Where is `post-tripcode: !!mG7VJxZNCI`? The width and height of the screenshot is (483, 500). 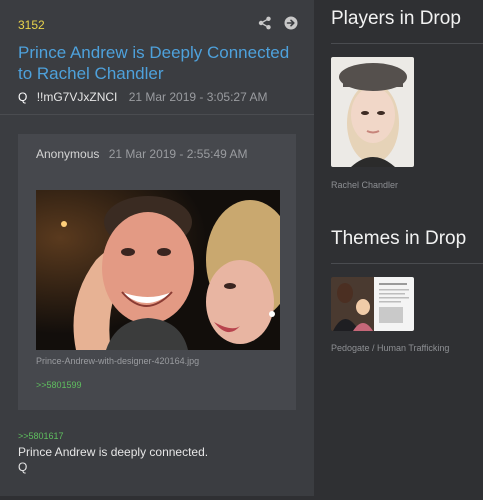
post-tripcode: !!mG7VJxZNCI is located at coordinates (77, 97).